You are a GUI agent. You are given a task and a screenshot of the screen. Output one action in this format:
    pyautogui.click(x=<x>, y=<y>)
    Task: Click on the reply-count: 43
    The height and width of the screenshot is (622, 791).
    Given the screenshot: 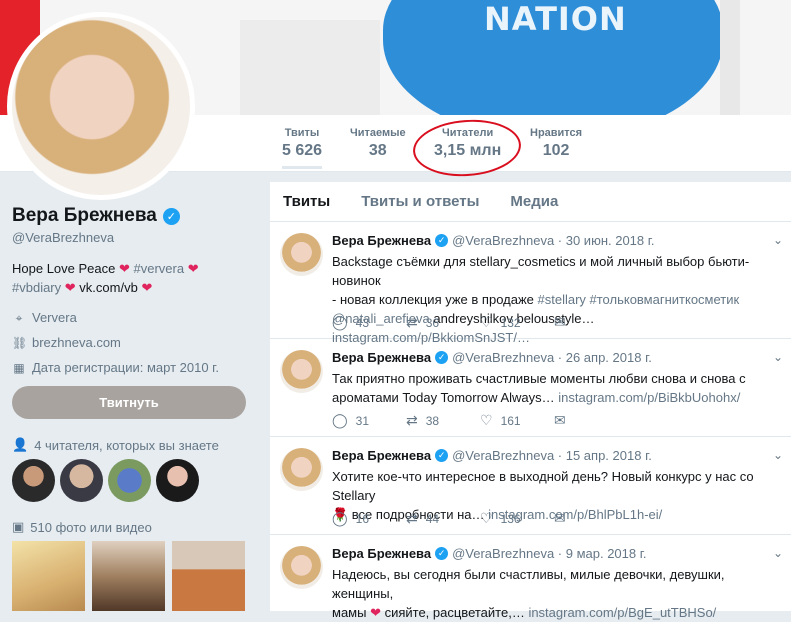 What is the action you would take?
    pyautogui.click(x=362, y=322)
    